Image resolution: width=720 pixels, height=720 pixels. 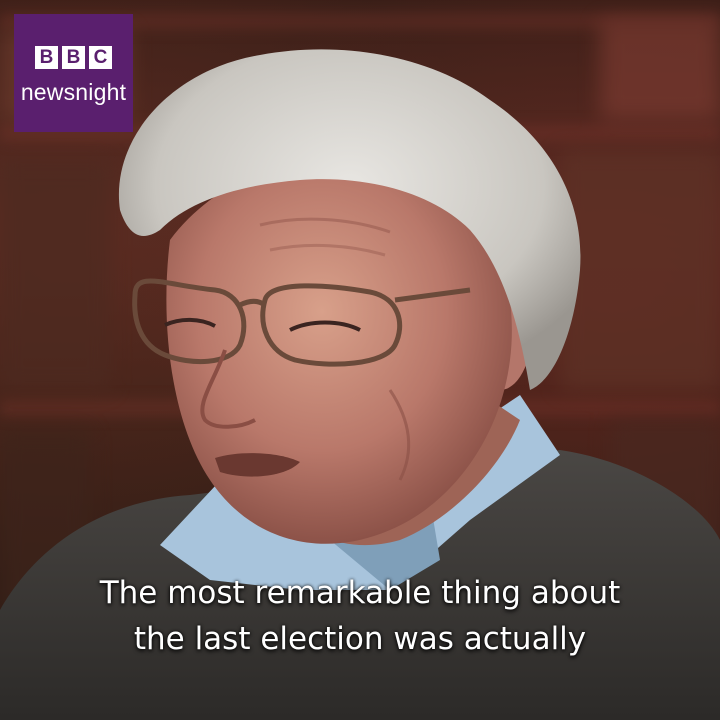 I want to click on bbc-newsnight-logo: B B C newsnight, so click(x=73, y=73).